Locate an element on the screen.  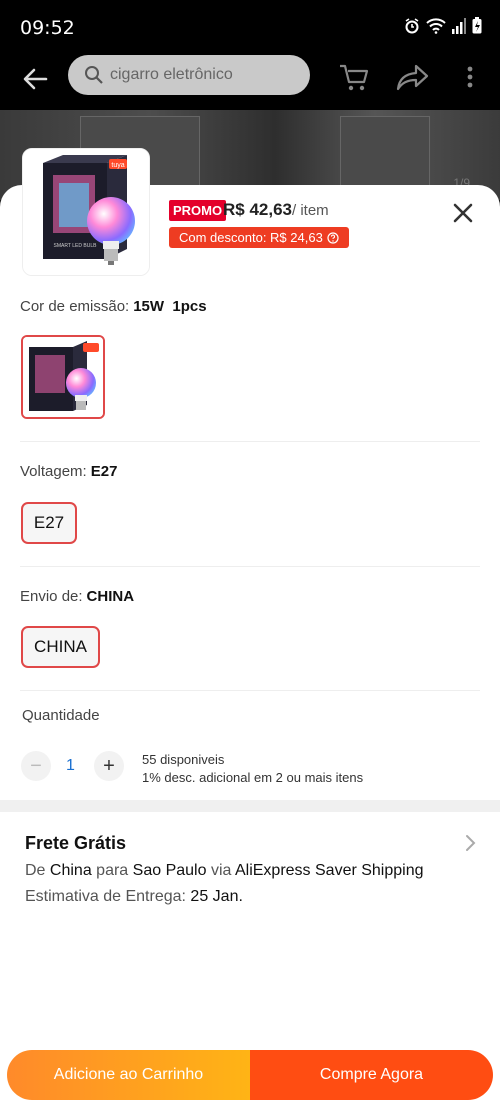
search-icon is located at coordinates (94, 75).